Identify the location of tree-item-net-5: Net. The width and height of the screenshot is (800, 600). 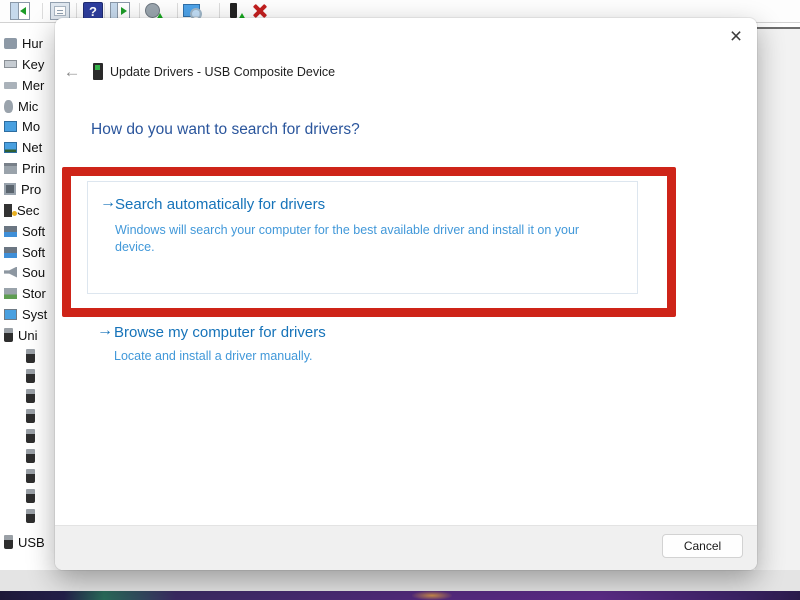
(23, 147).